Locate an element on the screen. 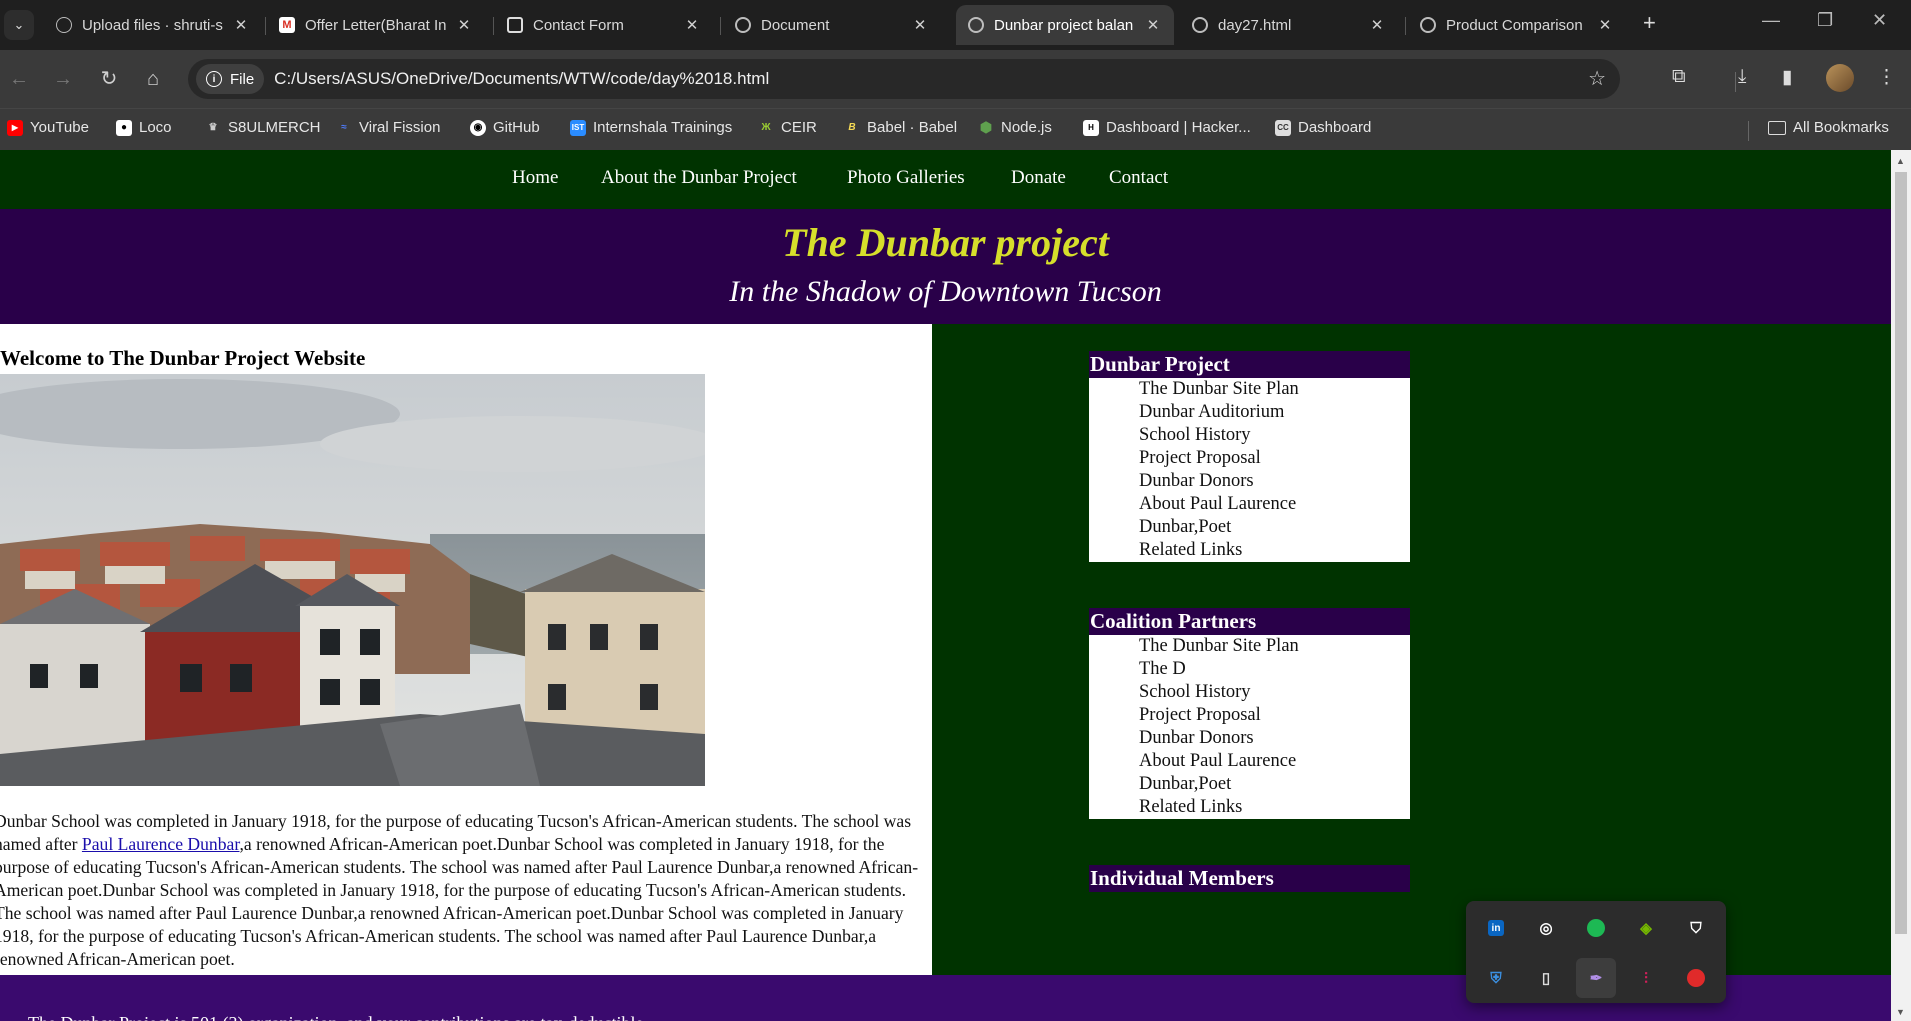 The height and width of the screenshot is (1021, 1911). new-tab-button: + is located at coordinates (1649, 23).